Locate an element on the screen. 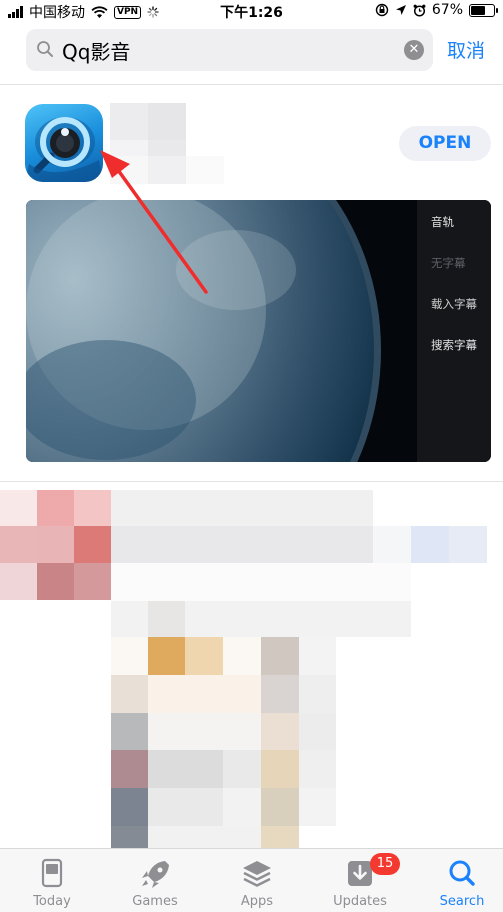 This screenshot has height=912, width=503. tab-label: Today is located at coordinates (52, 901).